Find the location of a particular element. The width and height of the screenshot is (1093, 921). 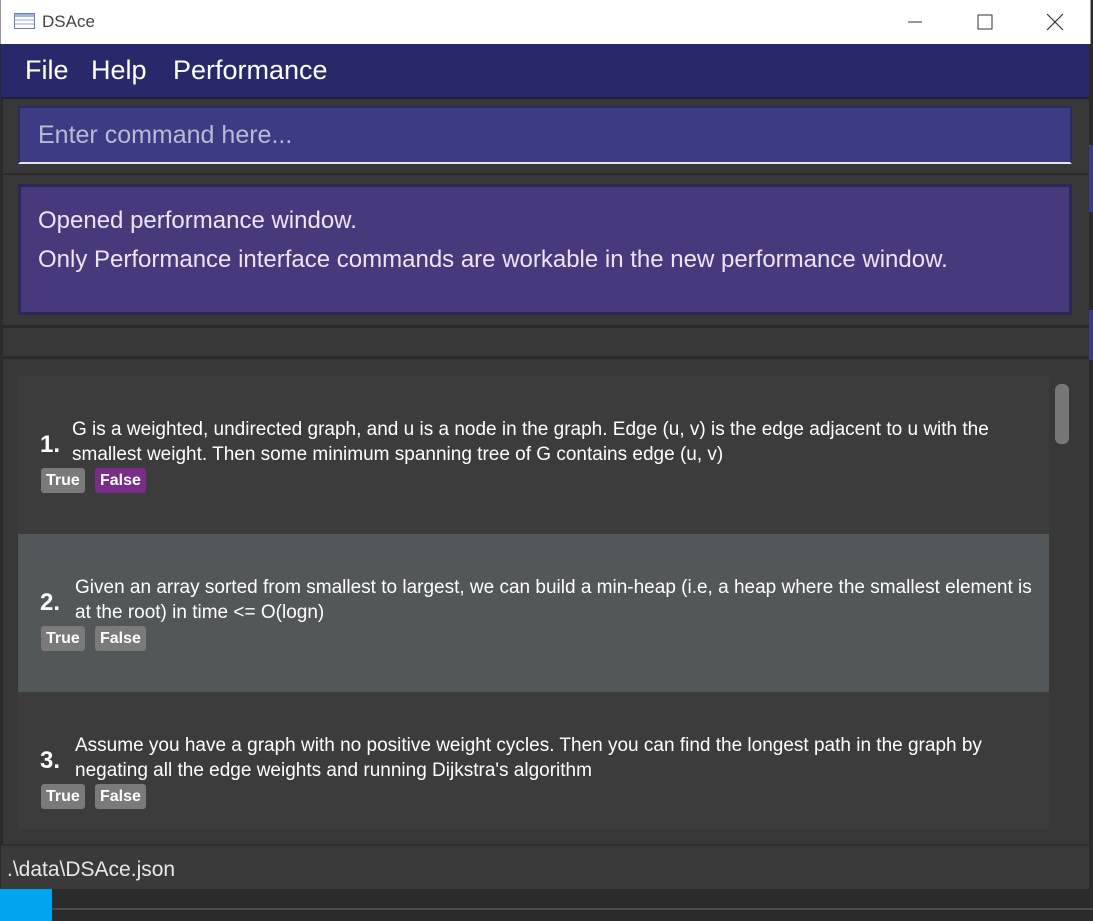

maximize-button is located at coordinates (985, 22).